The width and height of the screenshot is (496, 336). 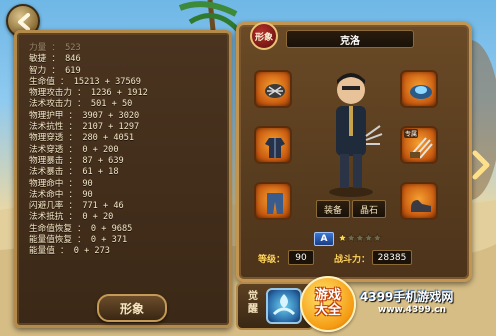 What do you see at coordinates (61, 194) in the screenshot?
I see `stat-row: 法术命中 ： 90` at bounding box center [61, 194].